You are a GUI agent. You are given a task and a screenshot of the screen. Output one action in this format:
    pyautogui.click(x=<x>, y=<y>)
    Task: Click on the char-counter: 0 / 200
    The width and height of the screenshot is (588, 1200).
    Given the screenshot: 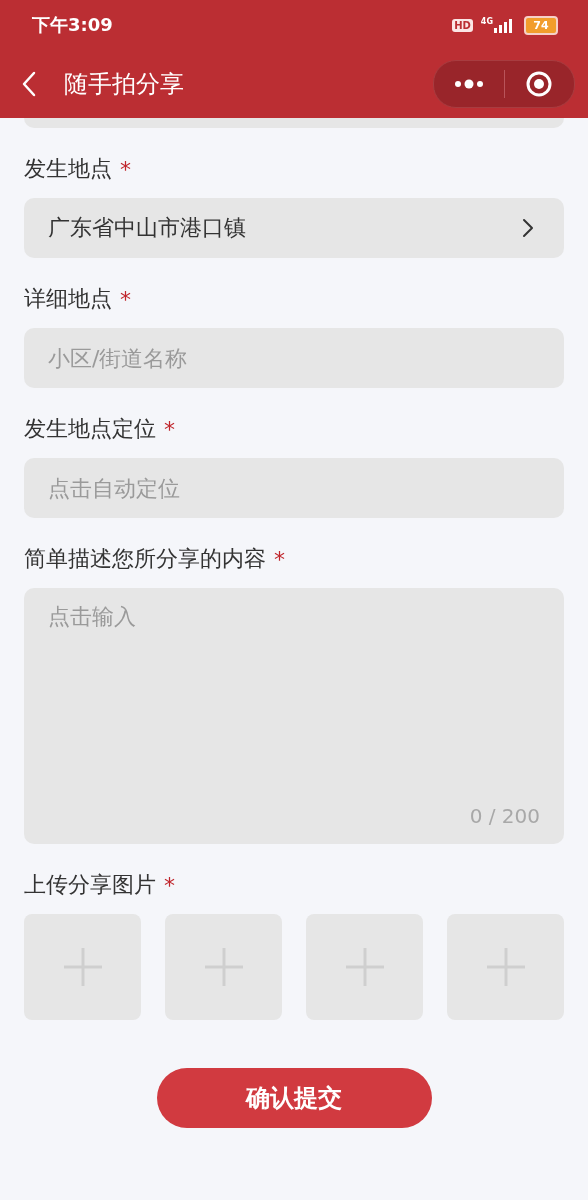 What is the action you would take?
    pyautogui.click(x=504, y=816)
    